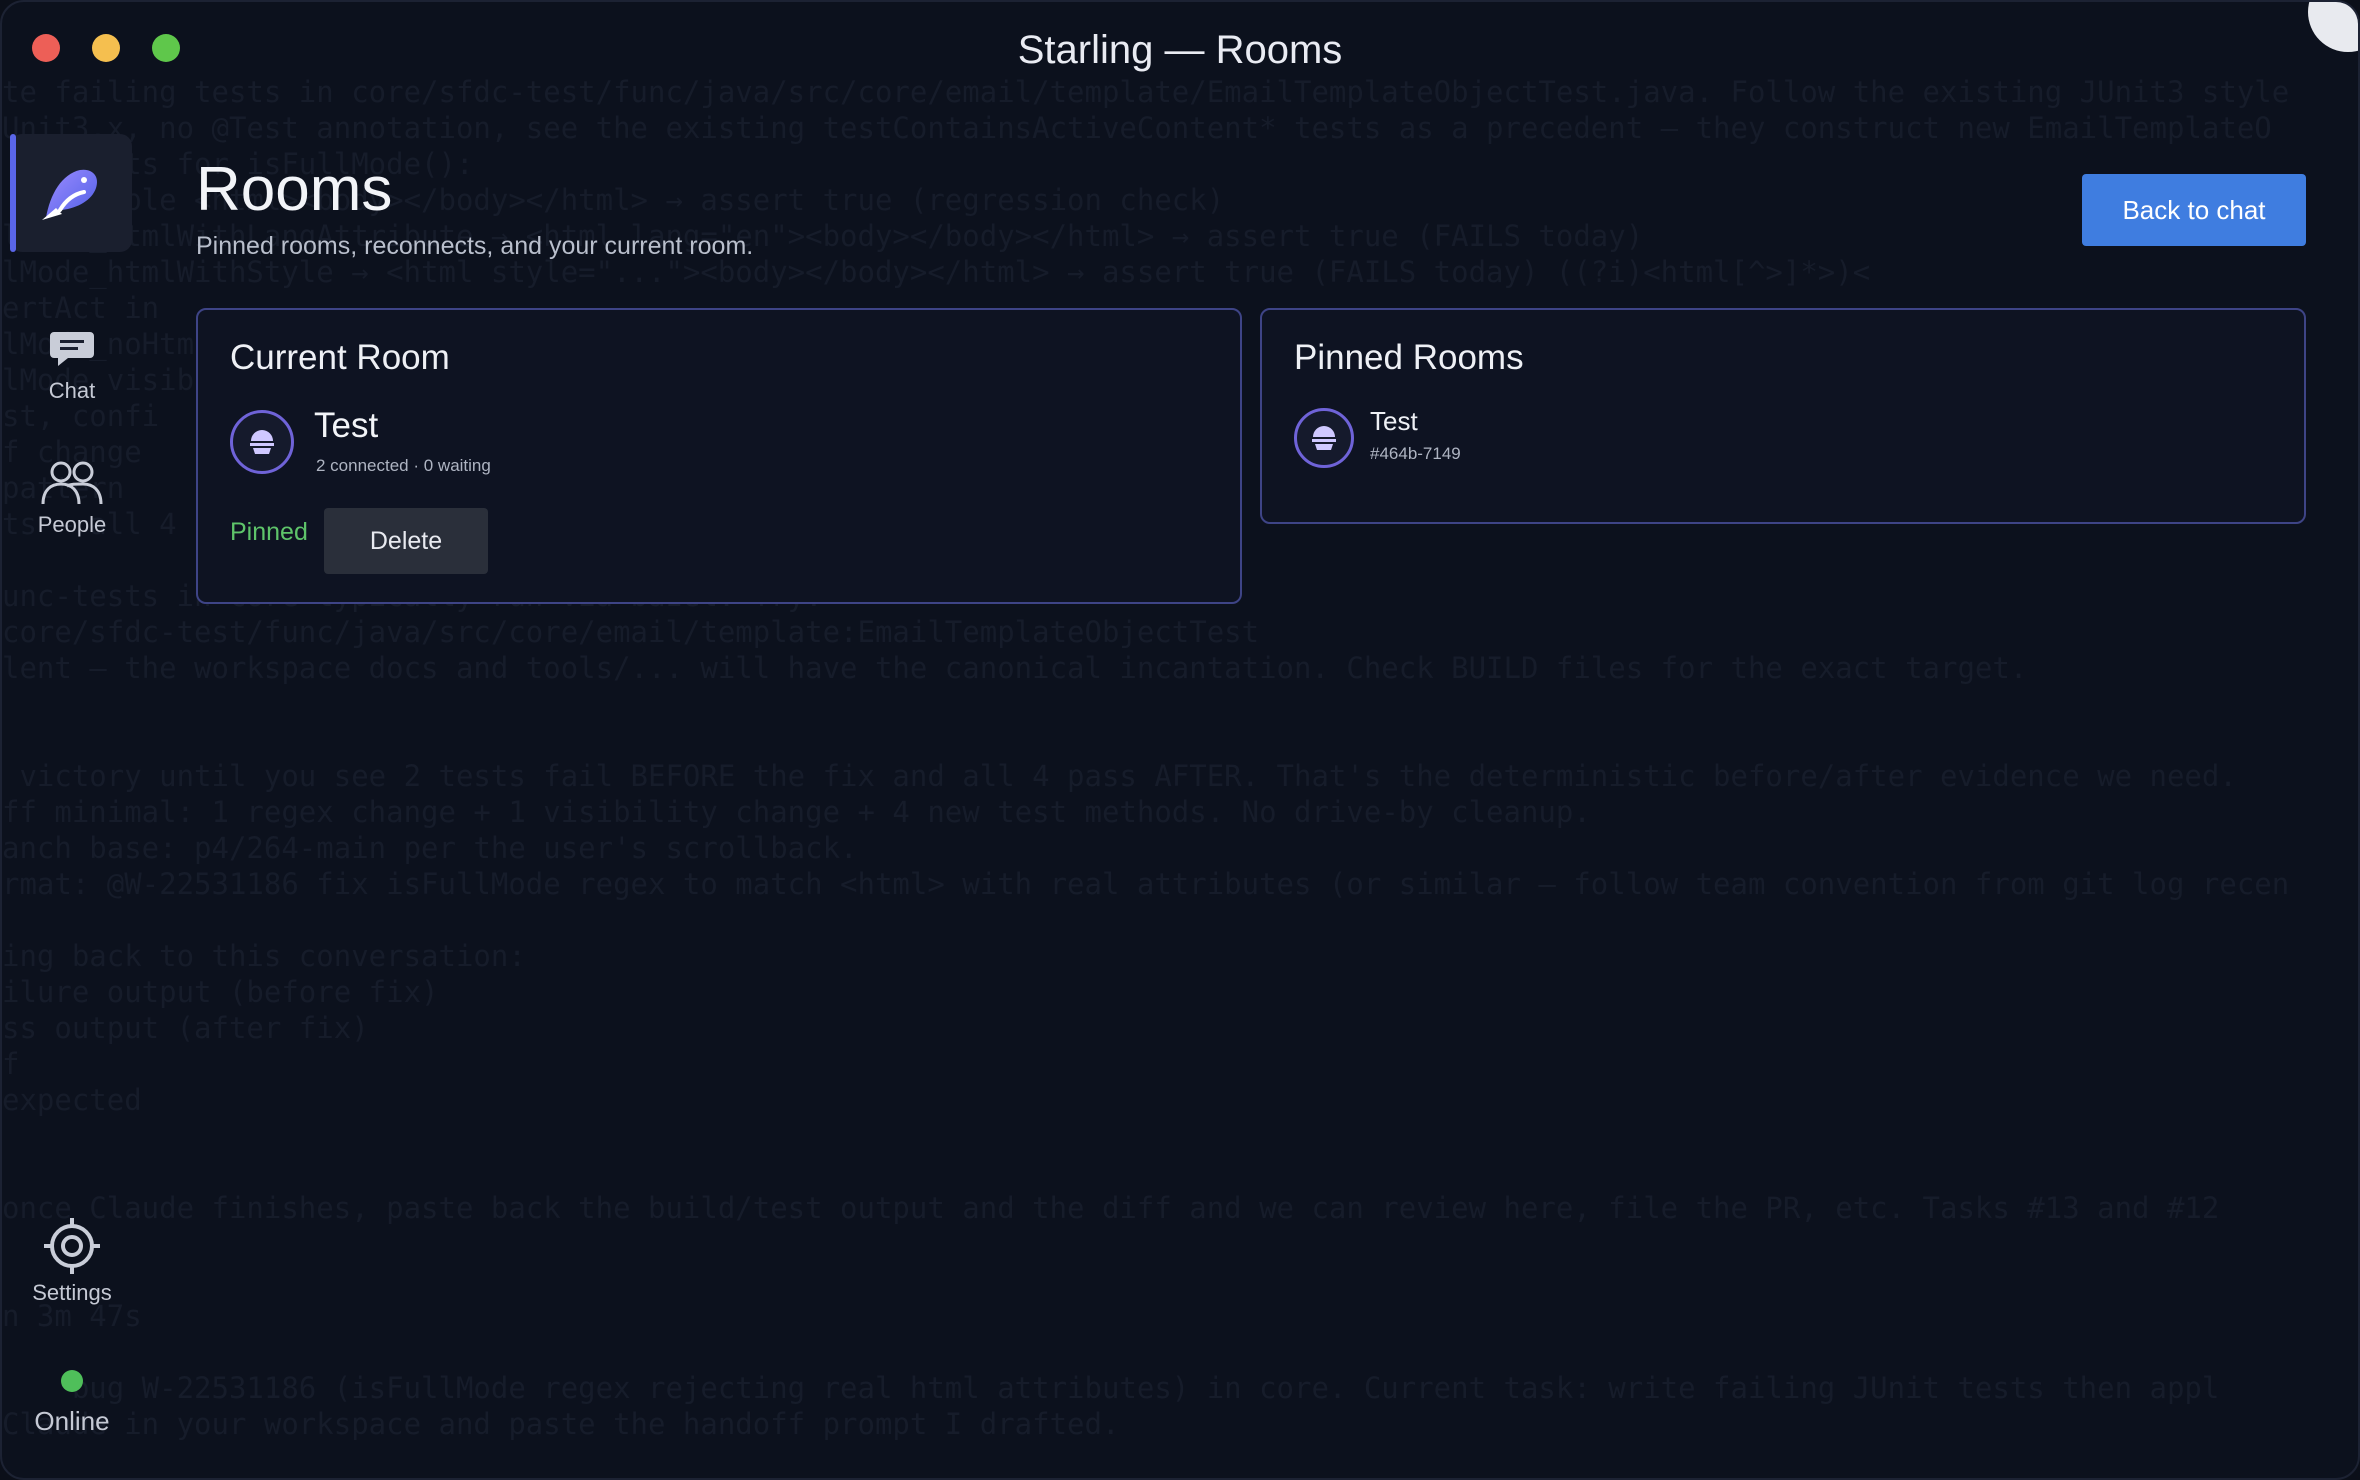 This screenshot has height=1480, width=2360. I want to click on pinned-rooms-card: Pinned Rooms Test #464b-7149, so click(1783, 416).